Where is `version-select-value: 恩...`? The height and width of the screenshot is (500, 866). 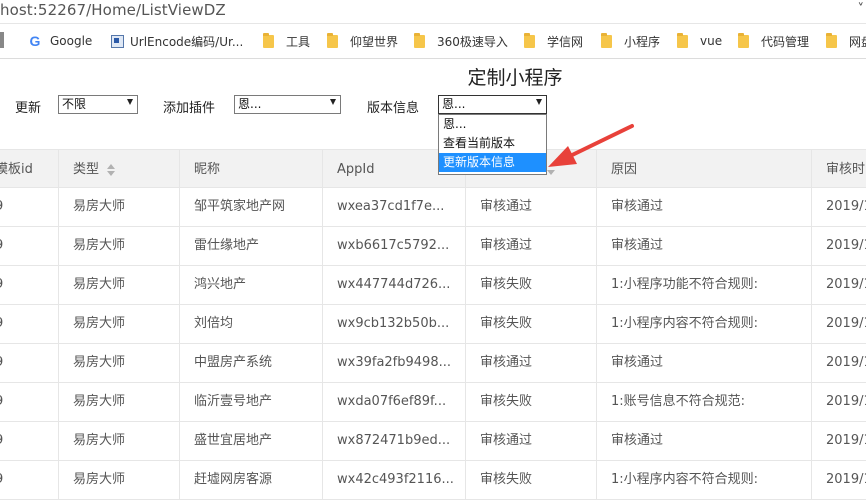
version-select-value: 恩... is located at coordinates (454, 104).